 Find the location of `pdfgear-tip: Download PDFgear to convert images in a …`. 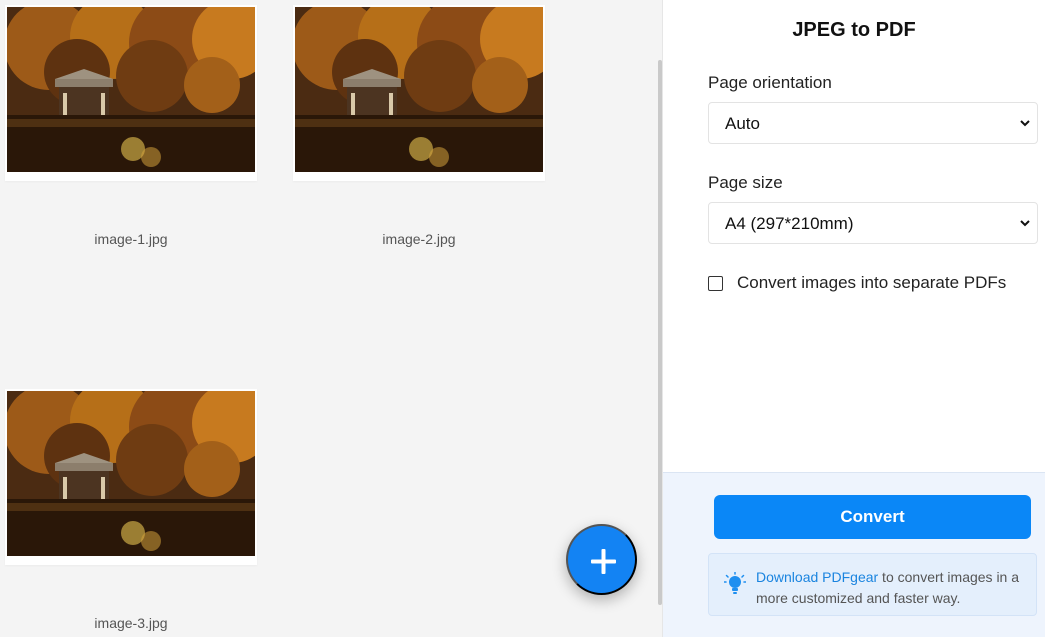

pdfgear-tip: Download PDFgear to convert images in a … is located at coordinates (872, 584).